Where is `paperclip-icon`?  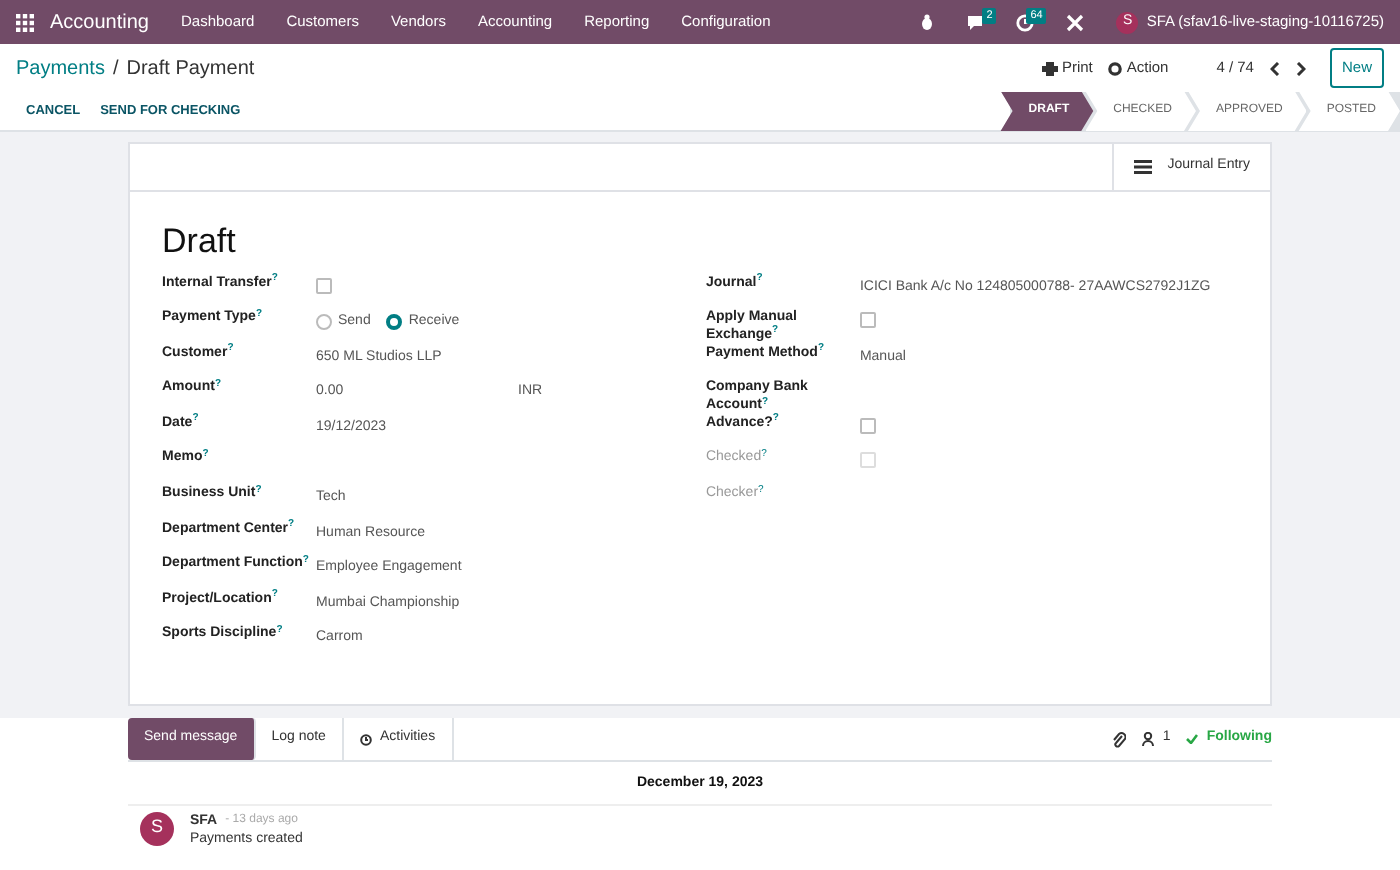 paperclip-icon is located at coordinates (1119, 739).